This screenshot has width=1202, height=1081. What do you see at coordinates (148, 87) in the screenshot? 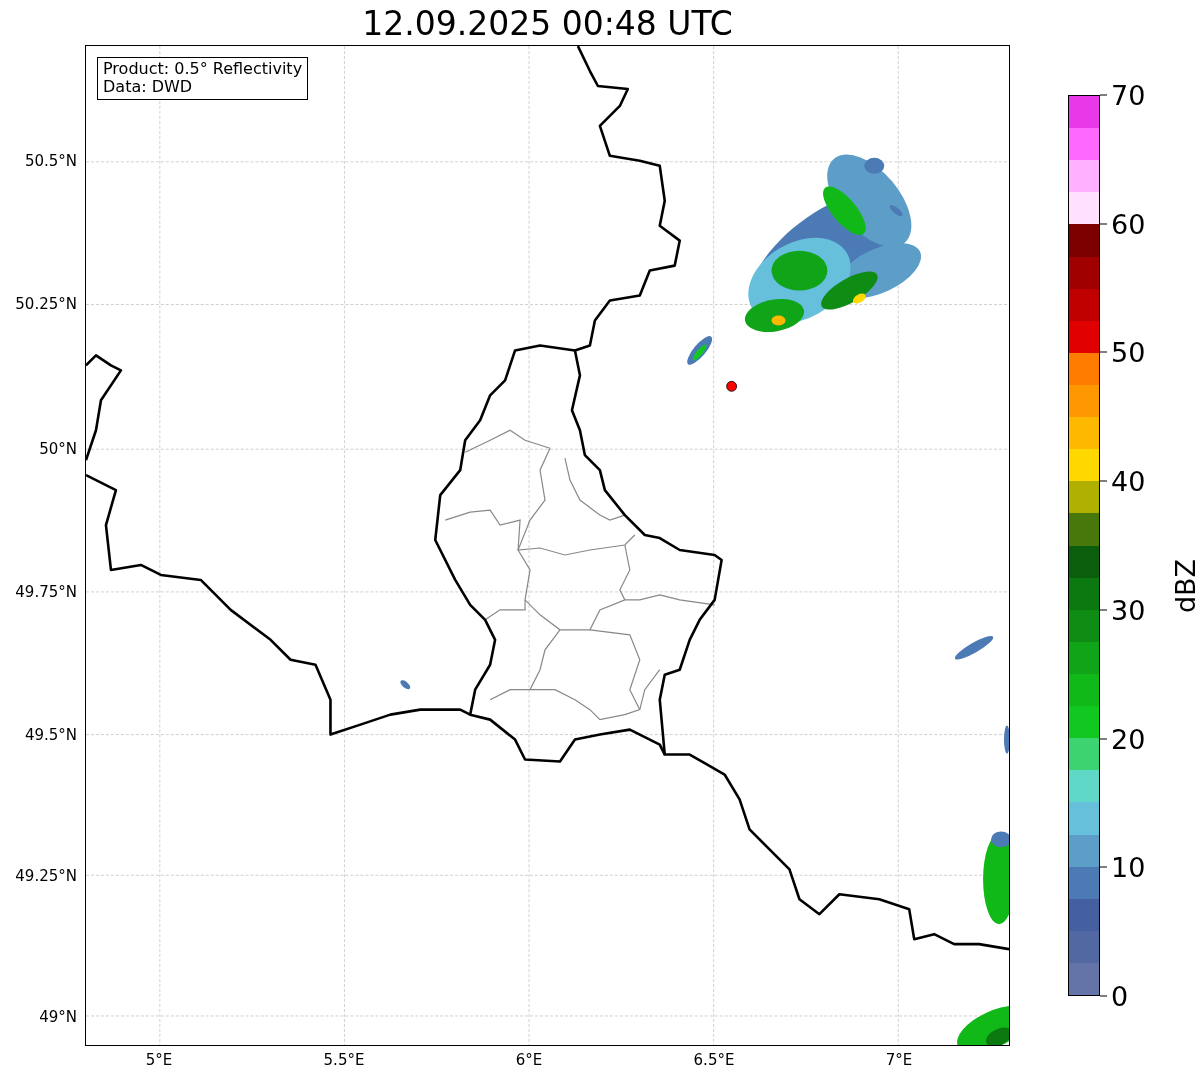
I see `info-text: Data: DWD` at bounding box center [148, 87].